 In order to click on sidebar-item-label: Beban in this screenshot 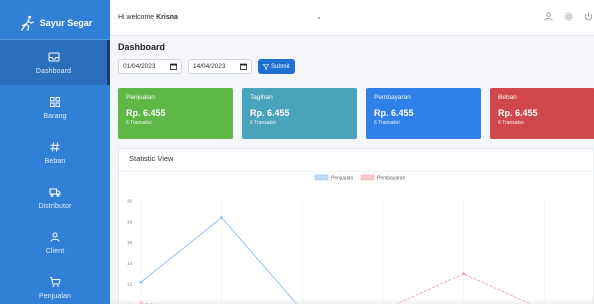, I will do `click(55, 161)`.